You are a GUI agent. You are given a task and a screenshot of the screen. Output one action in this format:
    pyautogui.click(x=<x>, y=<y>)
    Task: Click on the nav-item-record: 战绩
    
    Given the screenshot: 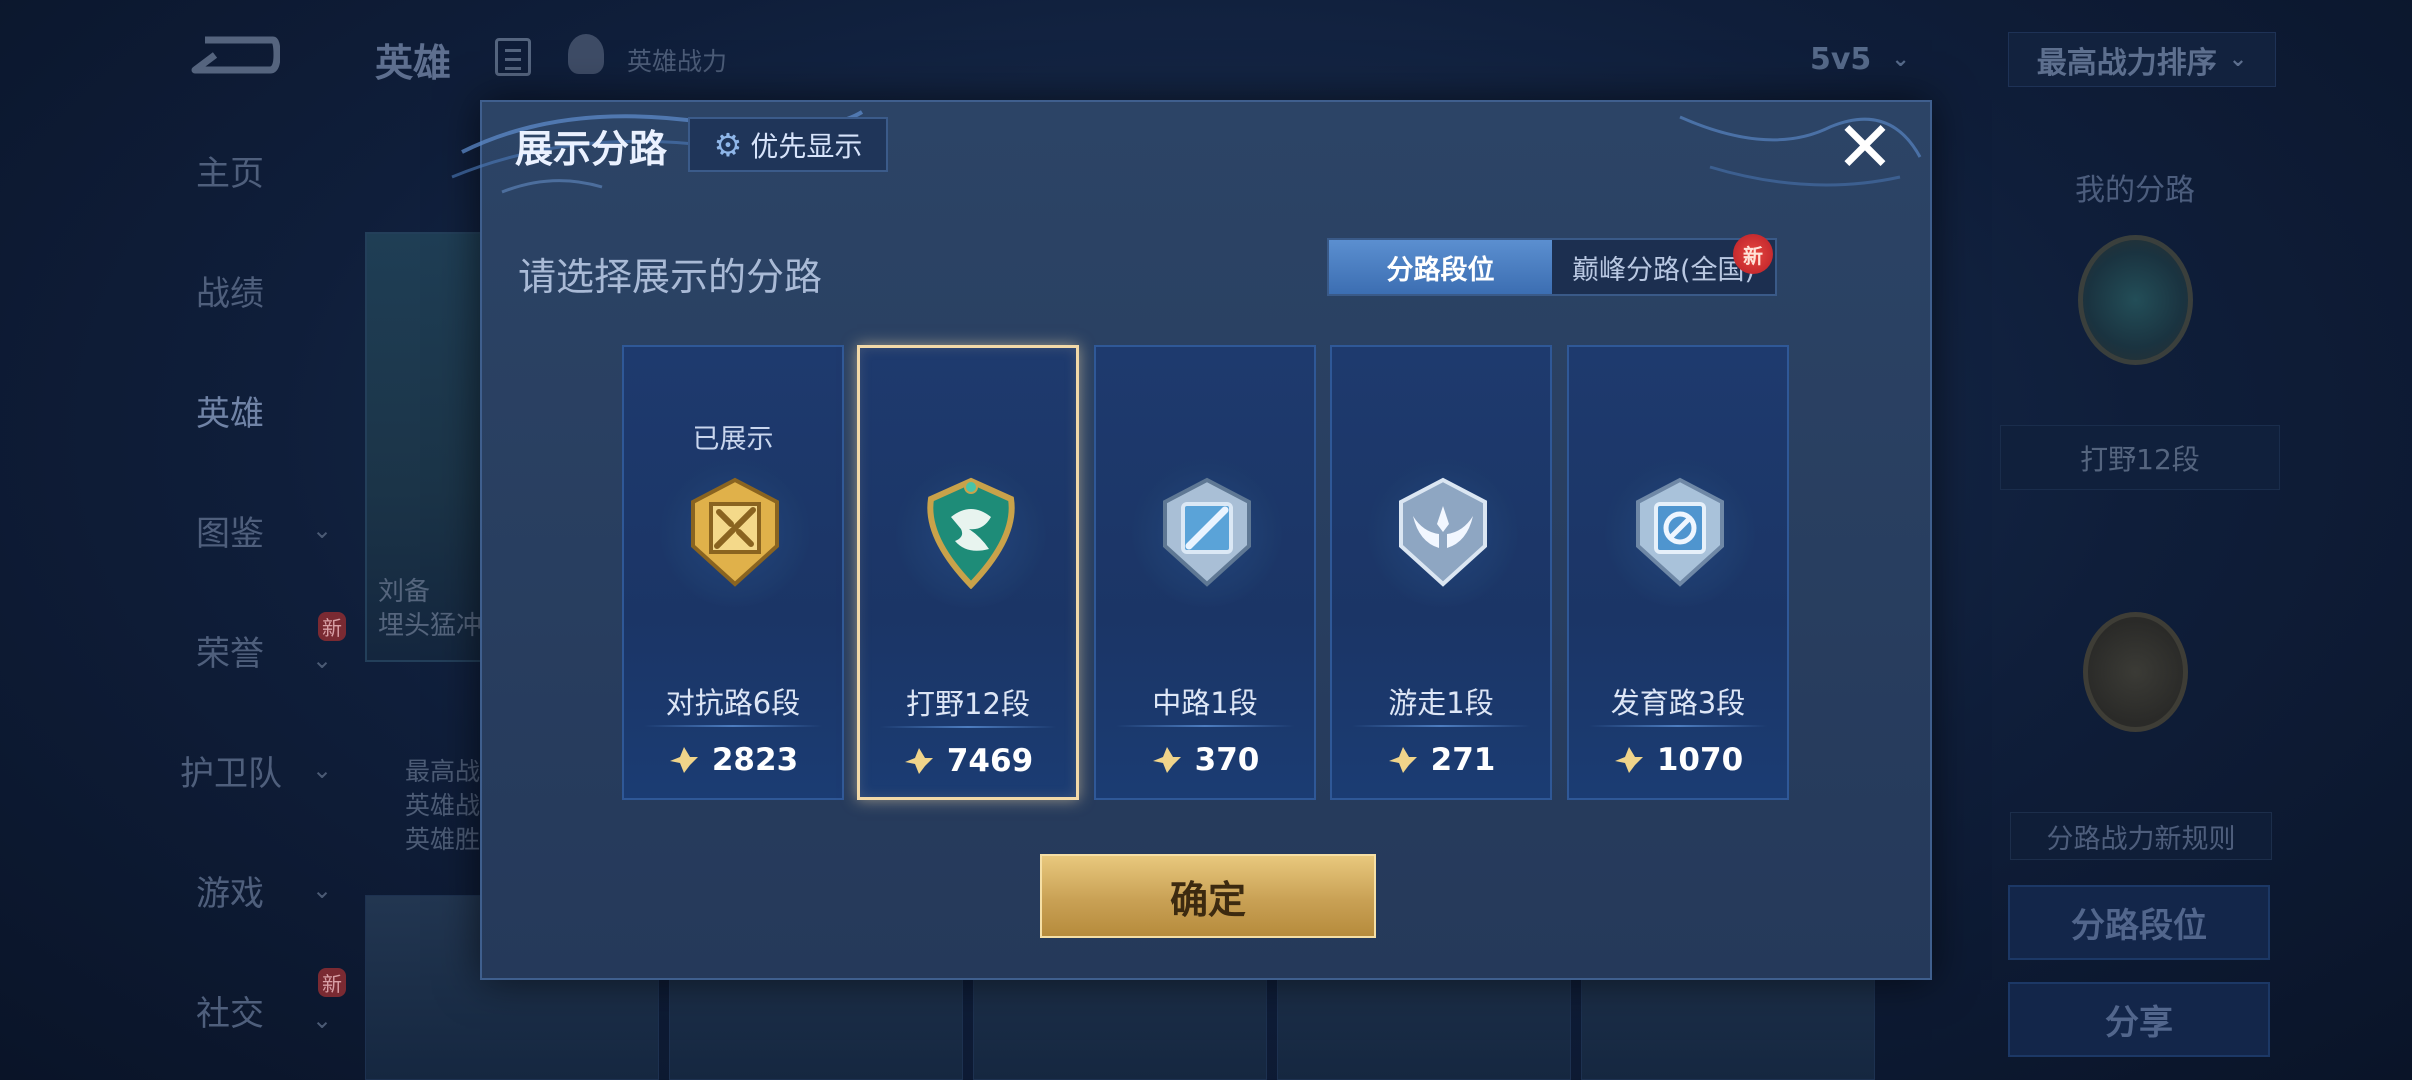 What is the action you would take?
    pyautogui.click(x=260, y=290)
    